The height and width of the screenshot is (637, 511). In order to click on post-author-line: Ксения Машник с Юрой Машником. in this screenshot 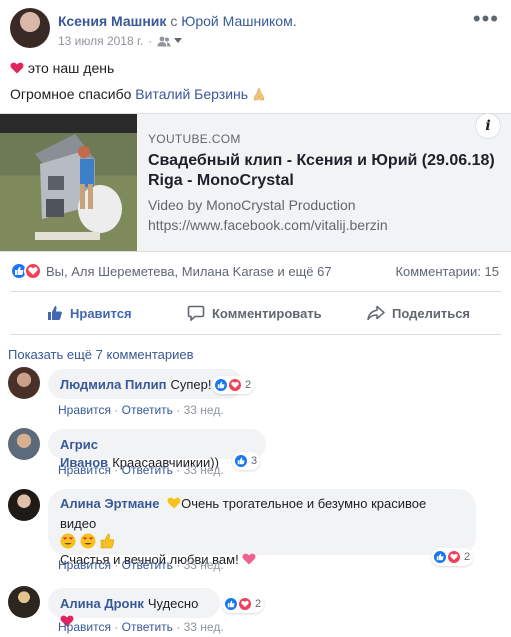, I will do `click(177, 21)`.